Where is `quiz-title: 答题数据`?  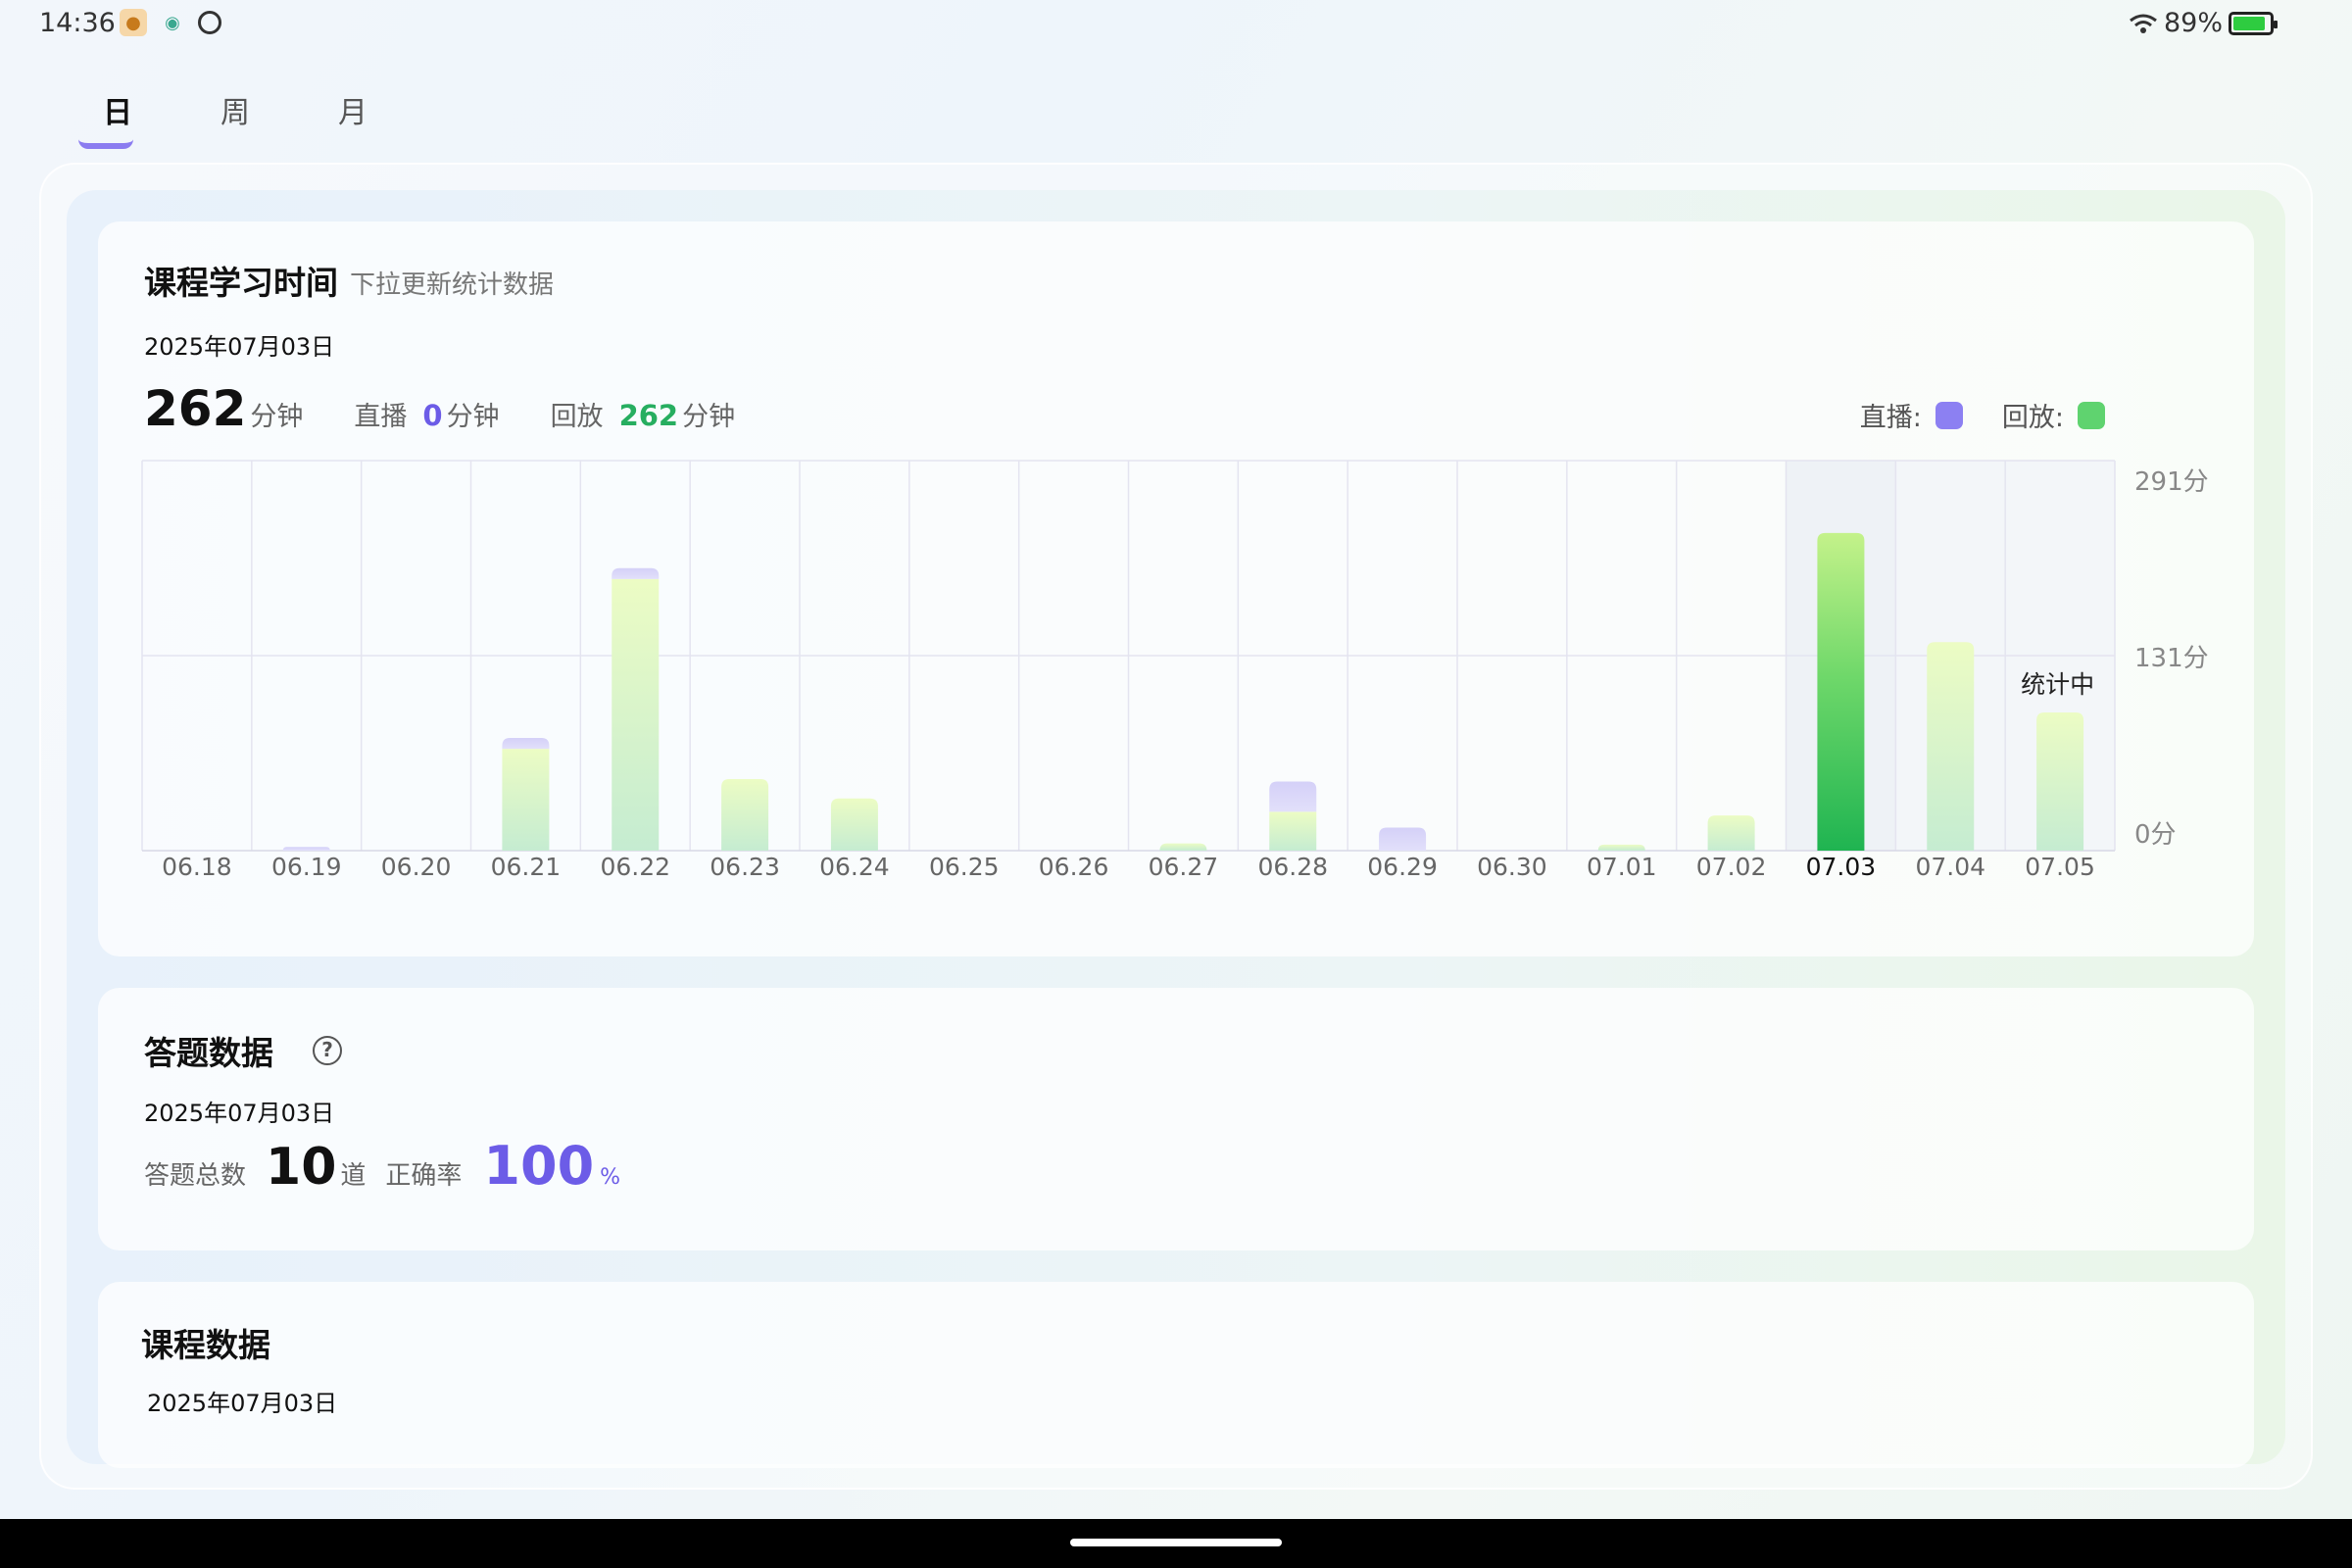 quiz-title: 答题数据 is located at coordinates (208, 1053).